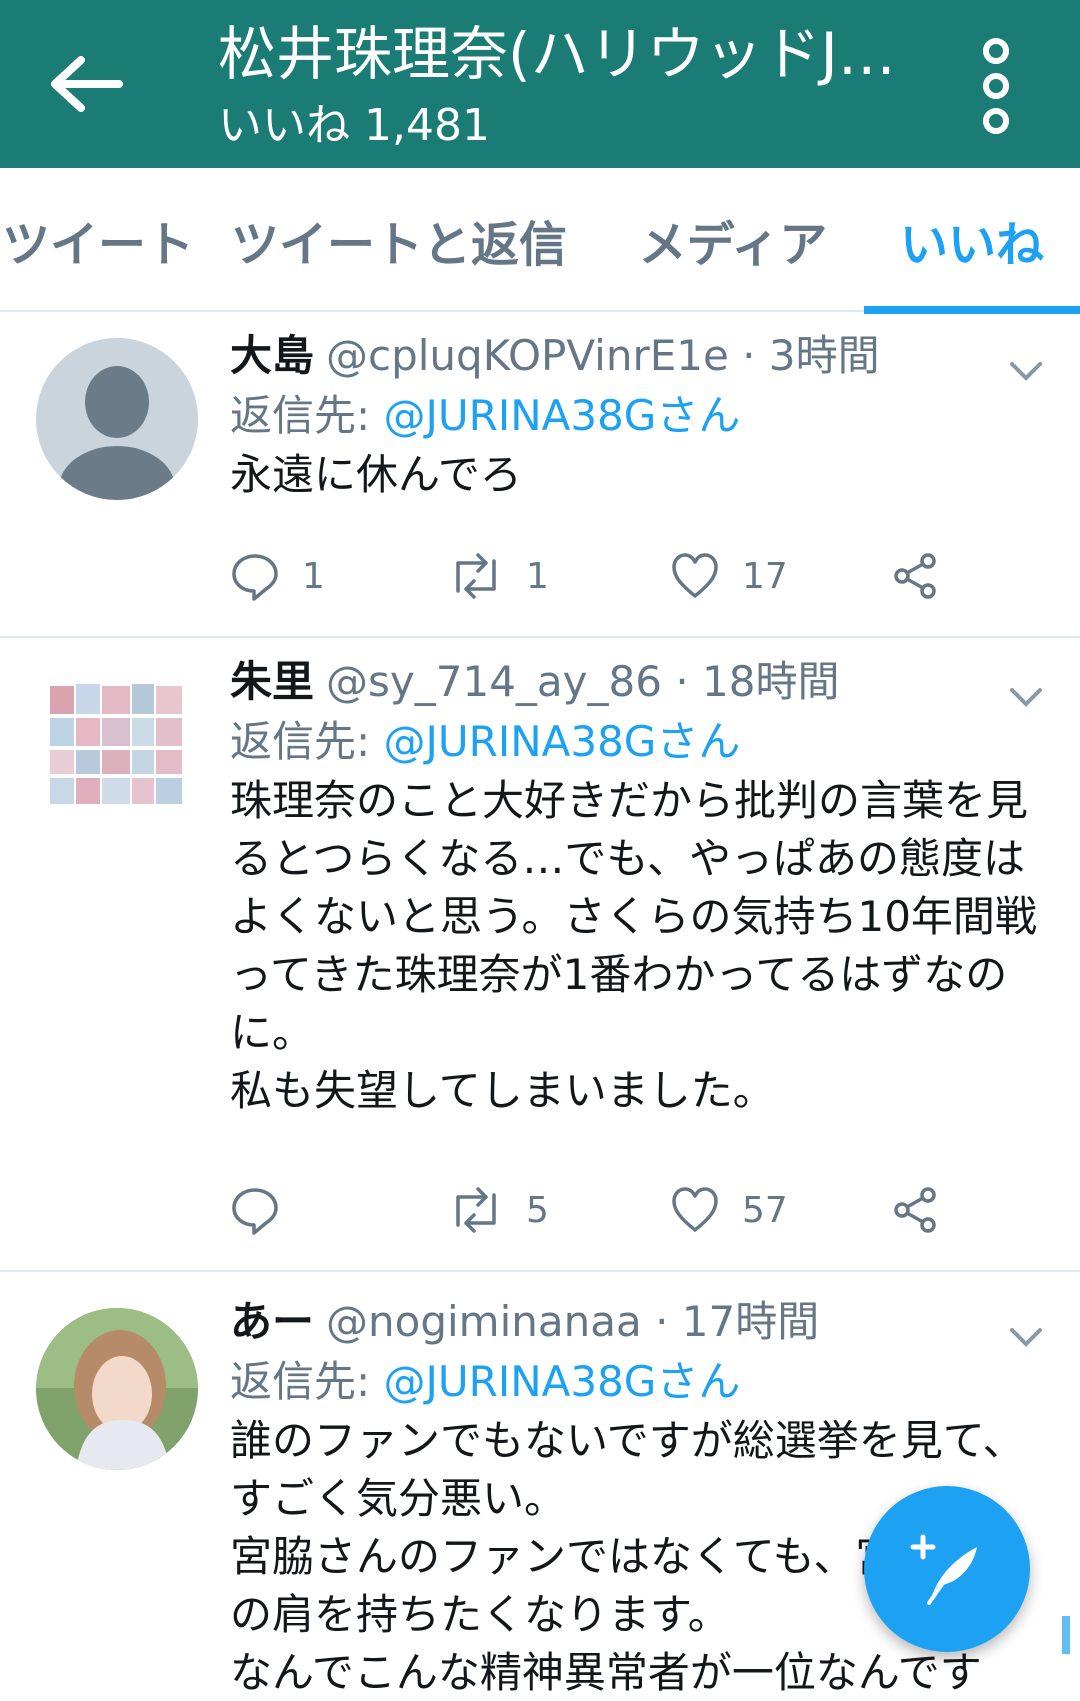 The image size is (1080, 1701). Describe the element at coordinates (361, 126) in the screenshot. I see `likes-count-subtitle: いいね 1,481` at that location.